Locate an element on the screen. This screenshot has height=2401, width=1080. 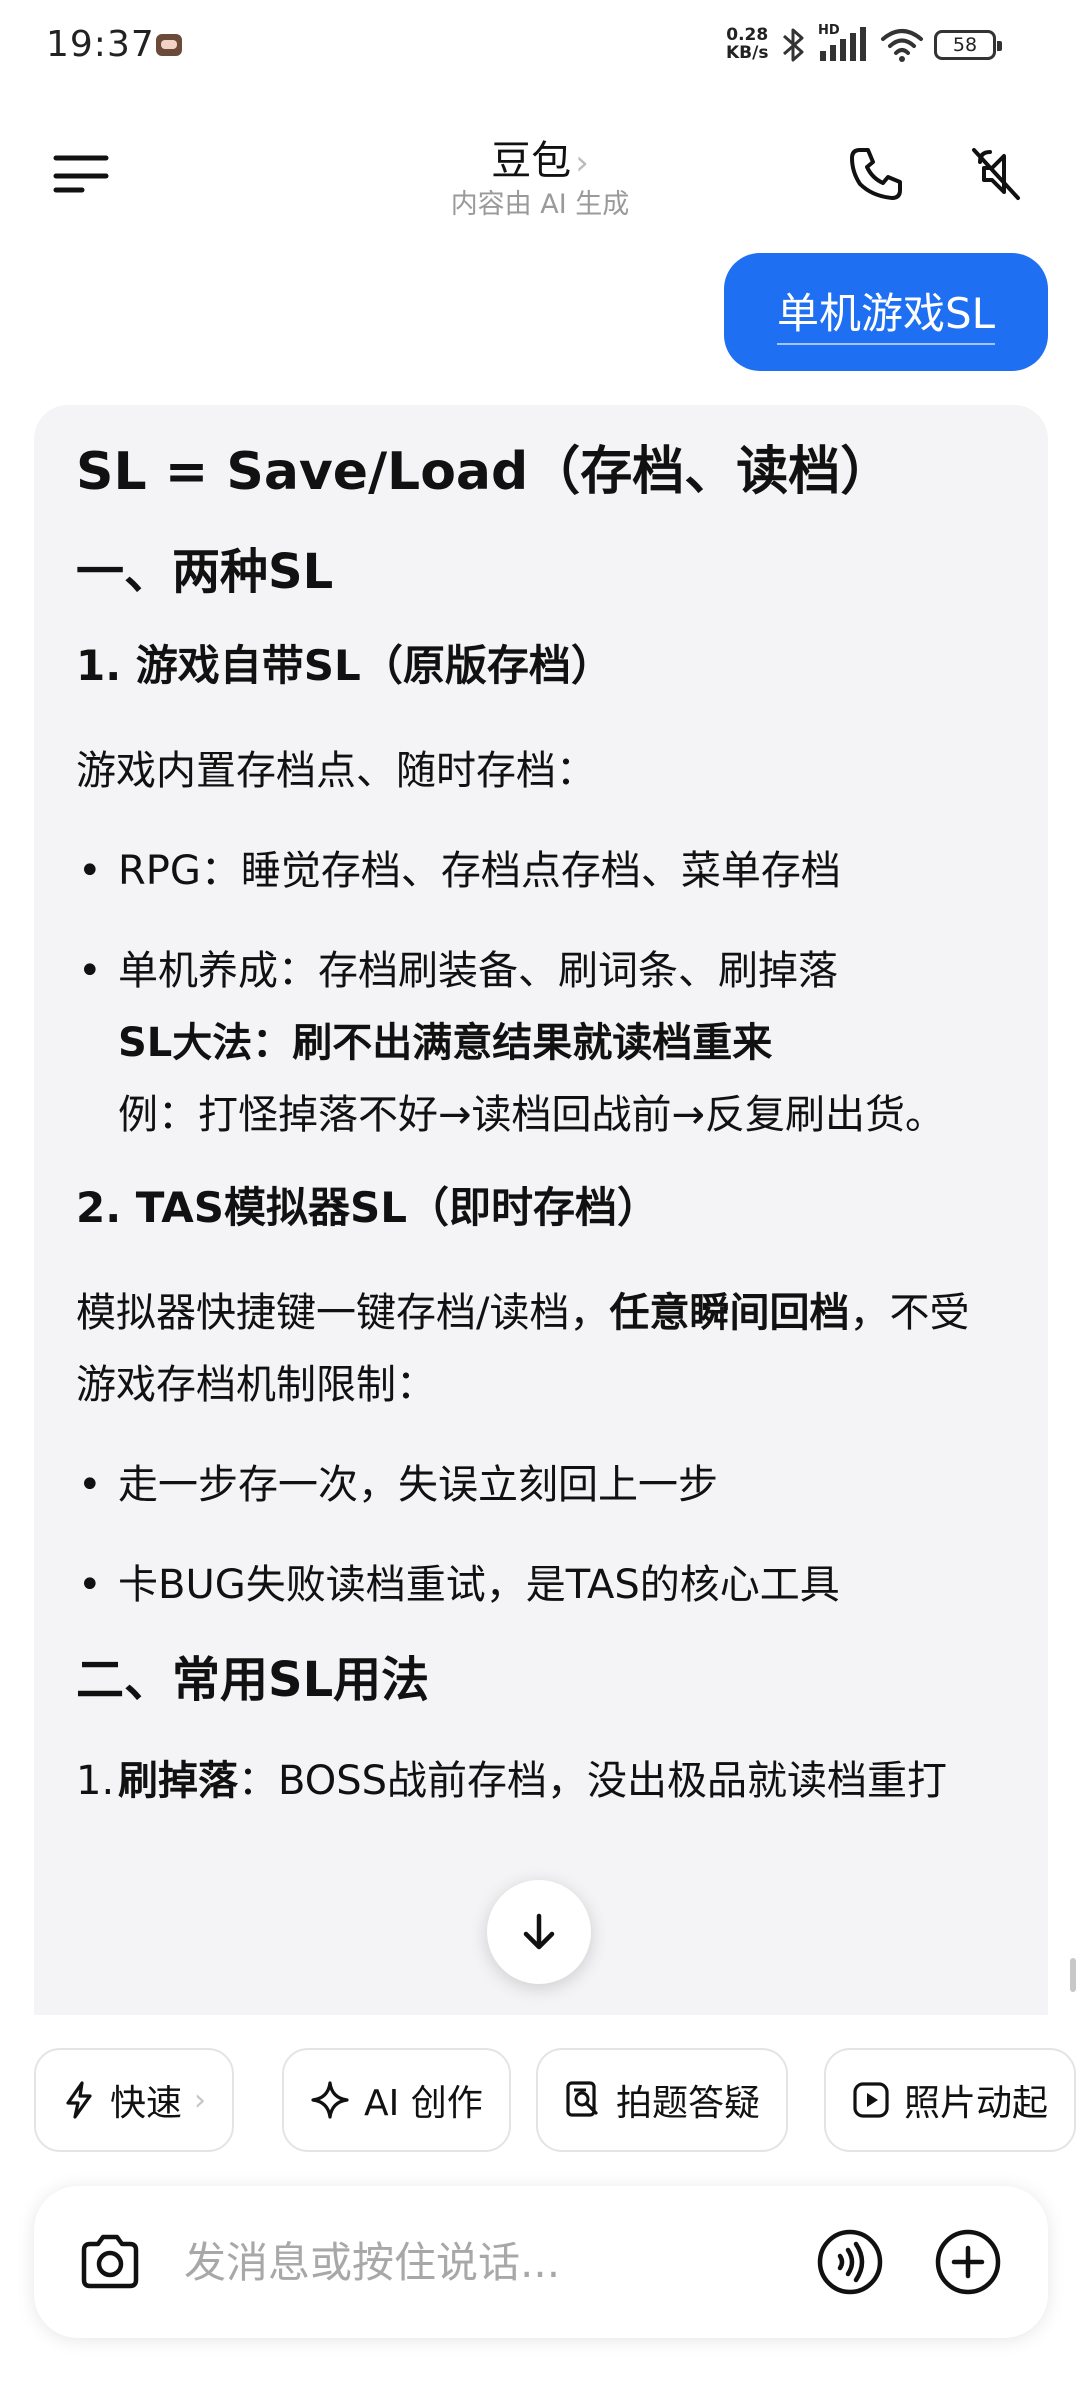
network-speed-unit: KB/s is located at coordinates (747, 53).